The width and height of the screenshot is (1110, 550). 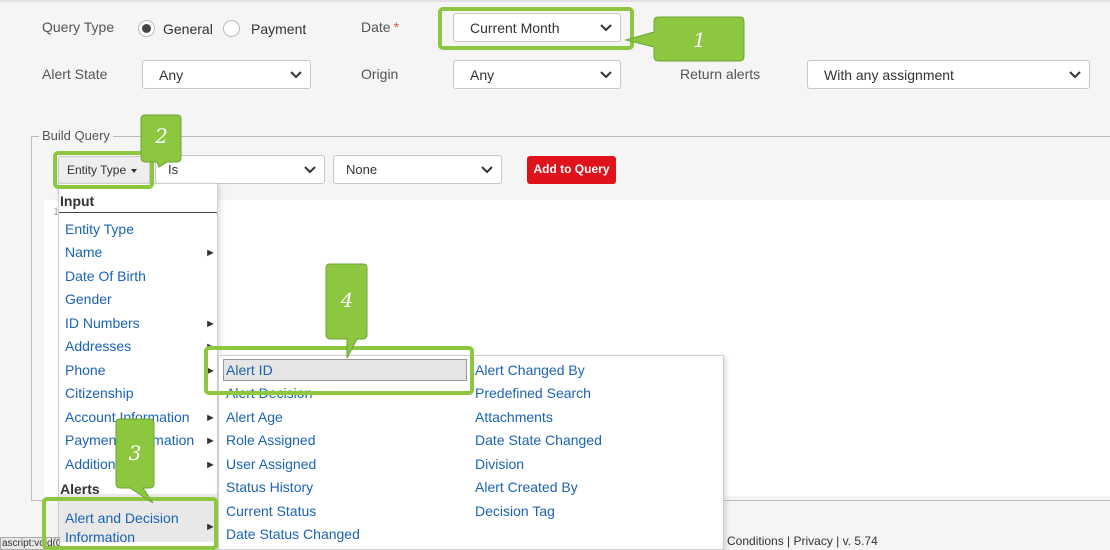 I want to click on alert-state-select: Any, so click(x=226, y=74).